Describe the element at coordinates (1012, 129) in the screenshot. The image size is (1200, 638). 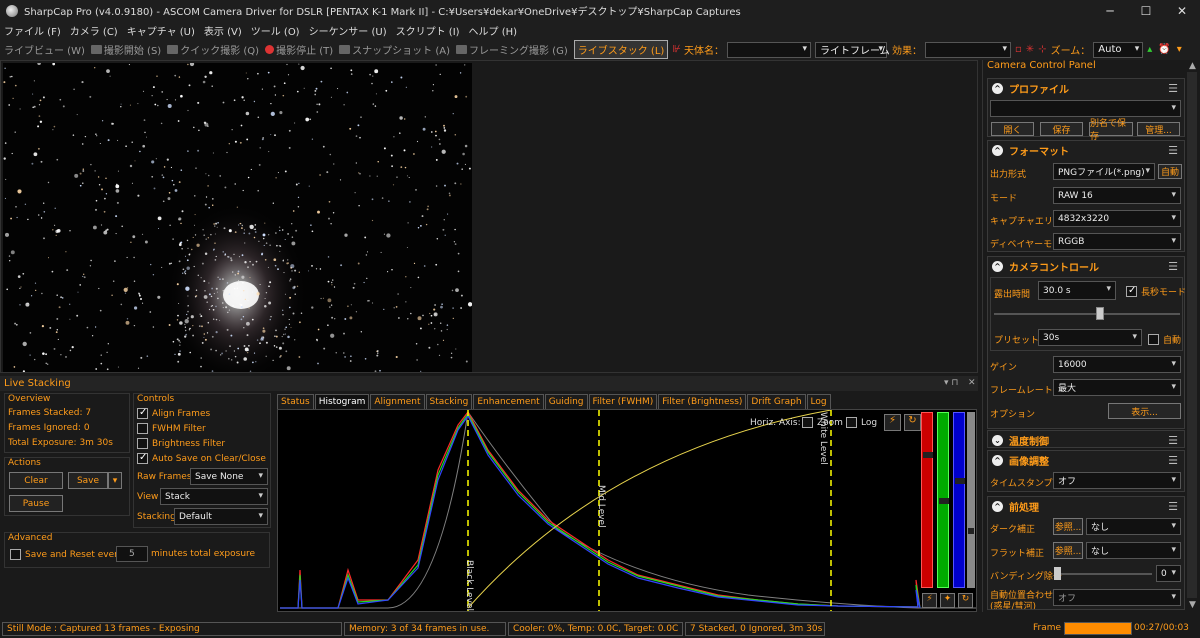
I see `profile-open-button: 開く` at that location.